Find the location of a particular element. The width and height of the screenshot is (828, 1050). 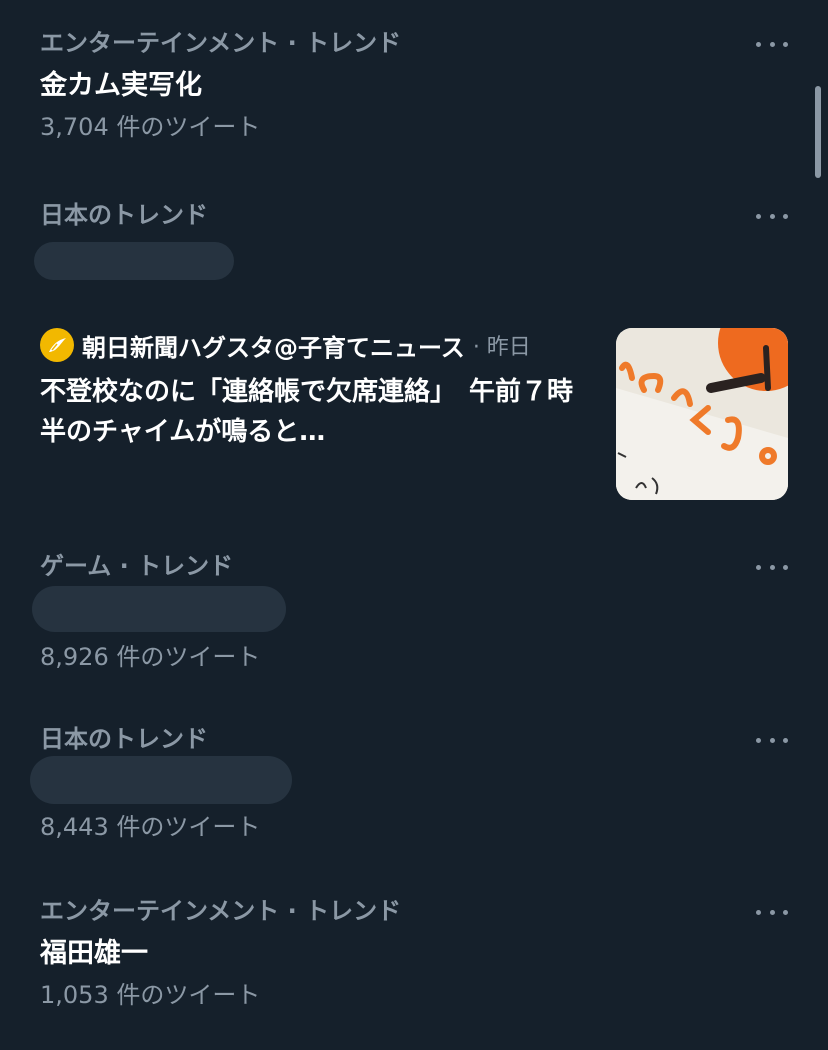

news-source-logo is located at coordinates (57, 345).